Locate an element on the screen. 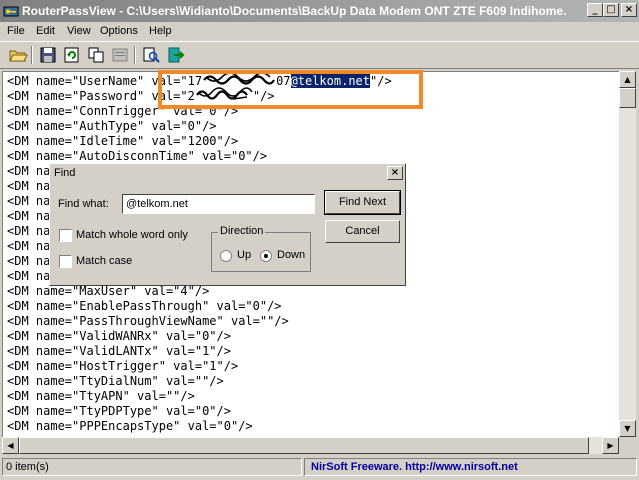 The image size is (639, 480). highlight-annotation-box is located at coordinates (290, 89).